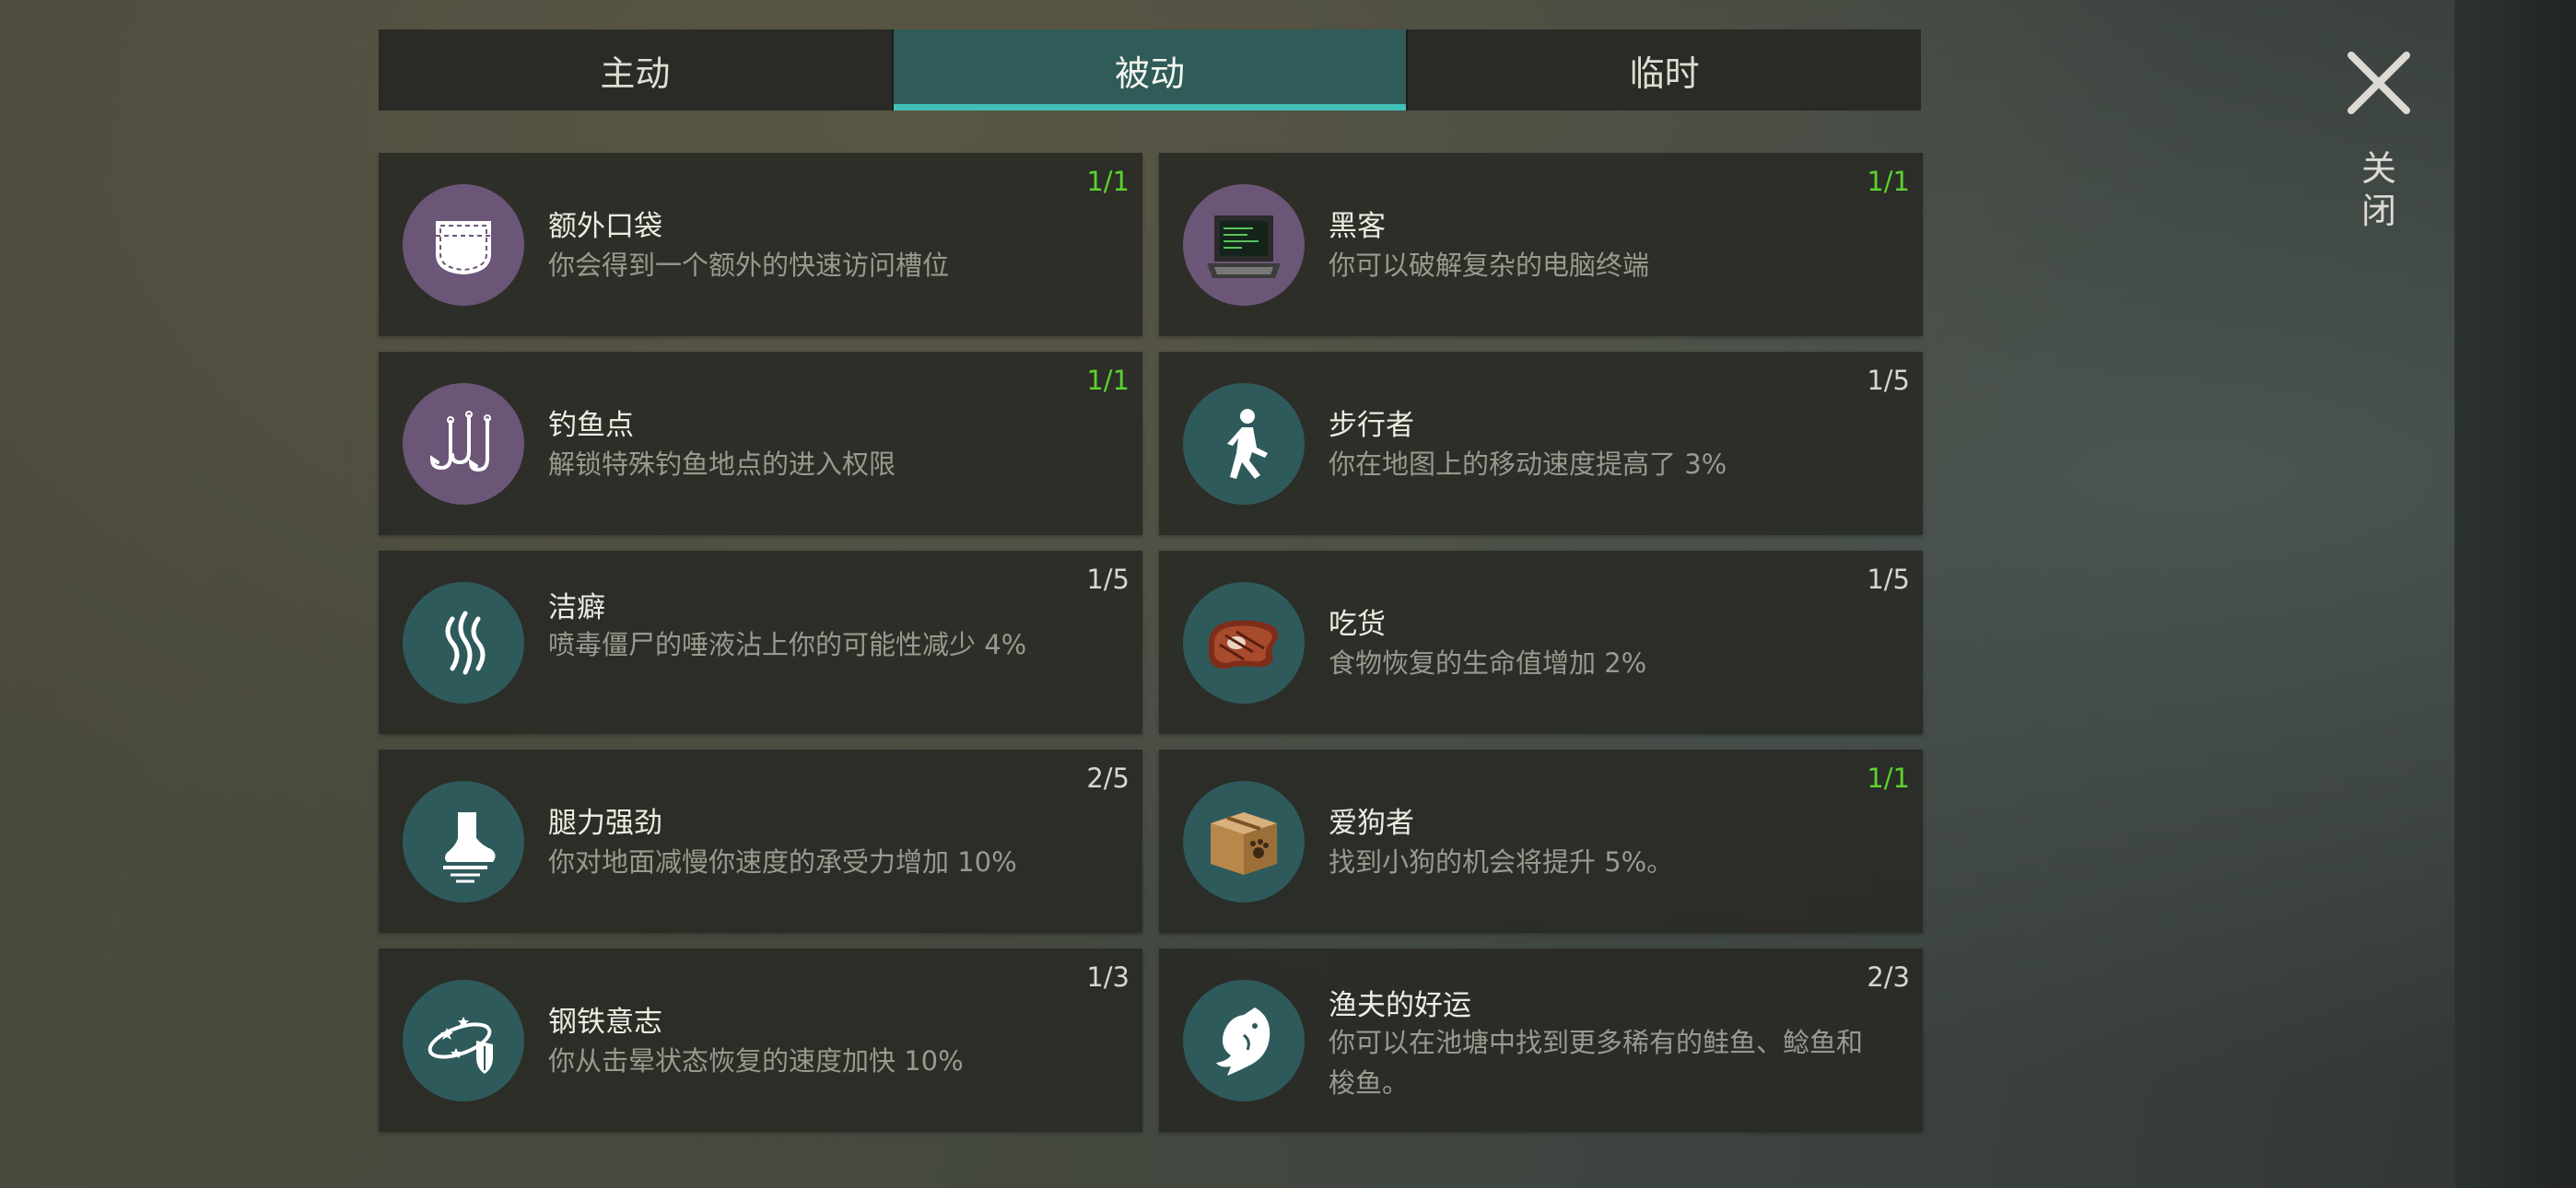 Image resolution: width=2576 pixels, height=1188 pixels. Describe the element at coordinates (1371, 425) in the screenshot. I see `skill-title: 步行者` at that location.